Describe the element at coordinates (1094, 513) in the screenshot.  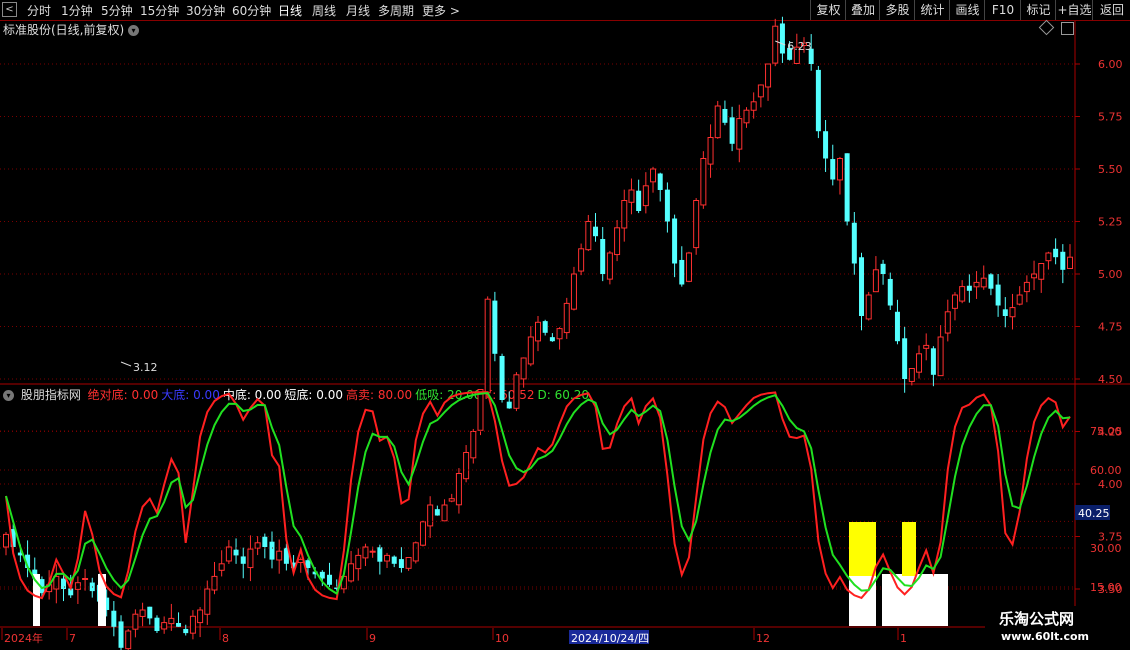
I see `indicator-current-value: 40.25` at that location.